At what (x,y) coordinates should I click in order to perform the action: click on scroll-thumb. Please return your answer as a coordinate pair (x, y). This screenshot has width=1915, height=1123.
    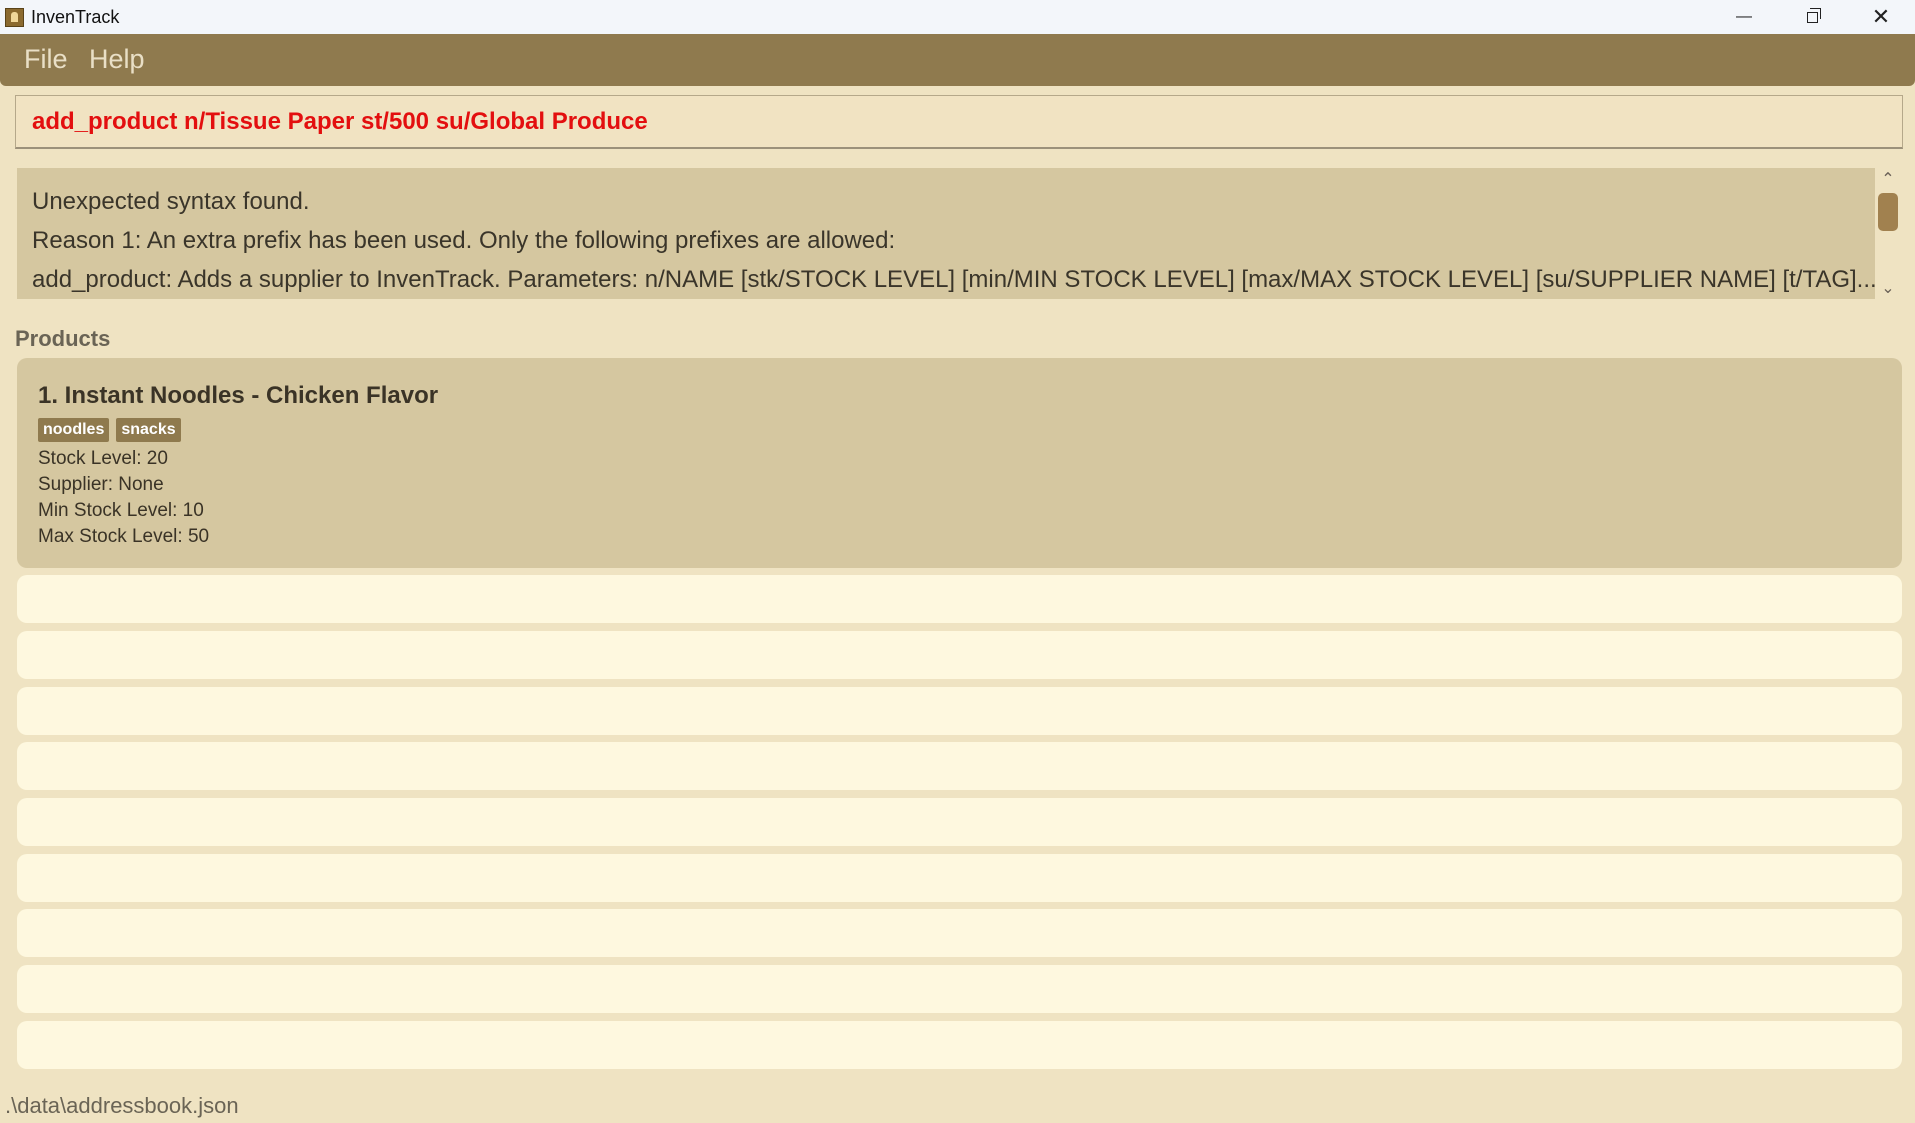
    Looking at the image, I should click on (1888, 212).